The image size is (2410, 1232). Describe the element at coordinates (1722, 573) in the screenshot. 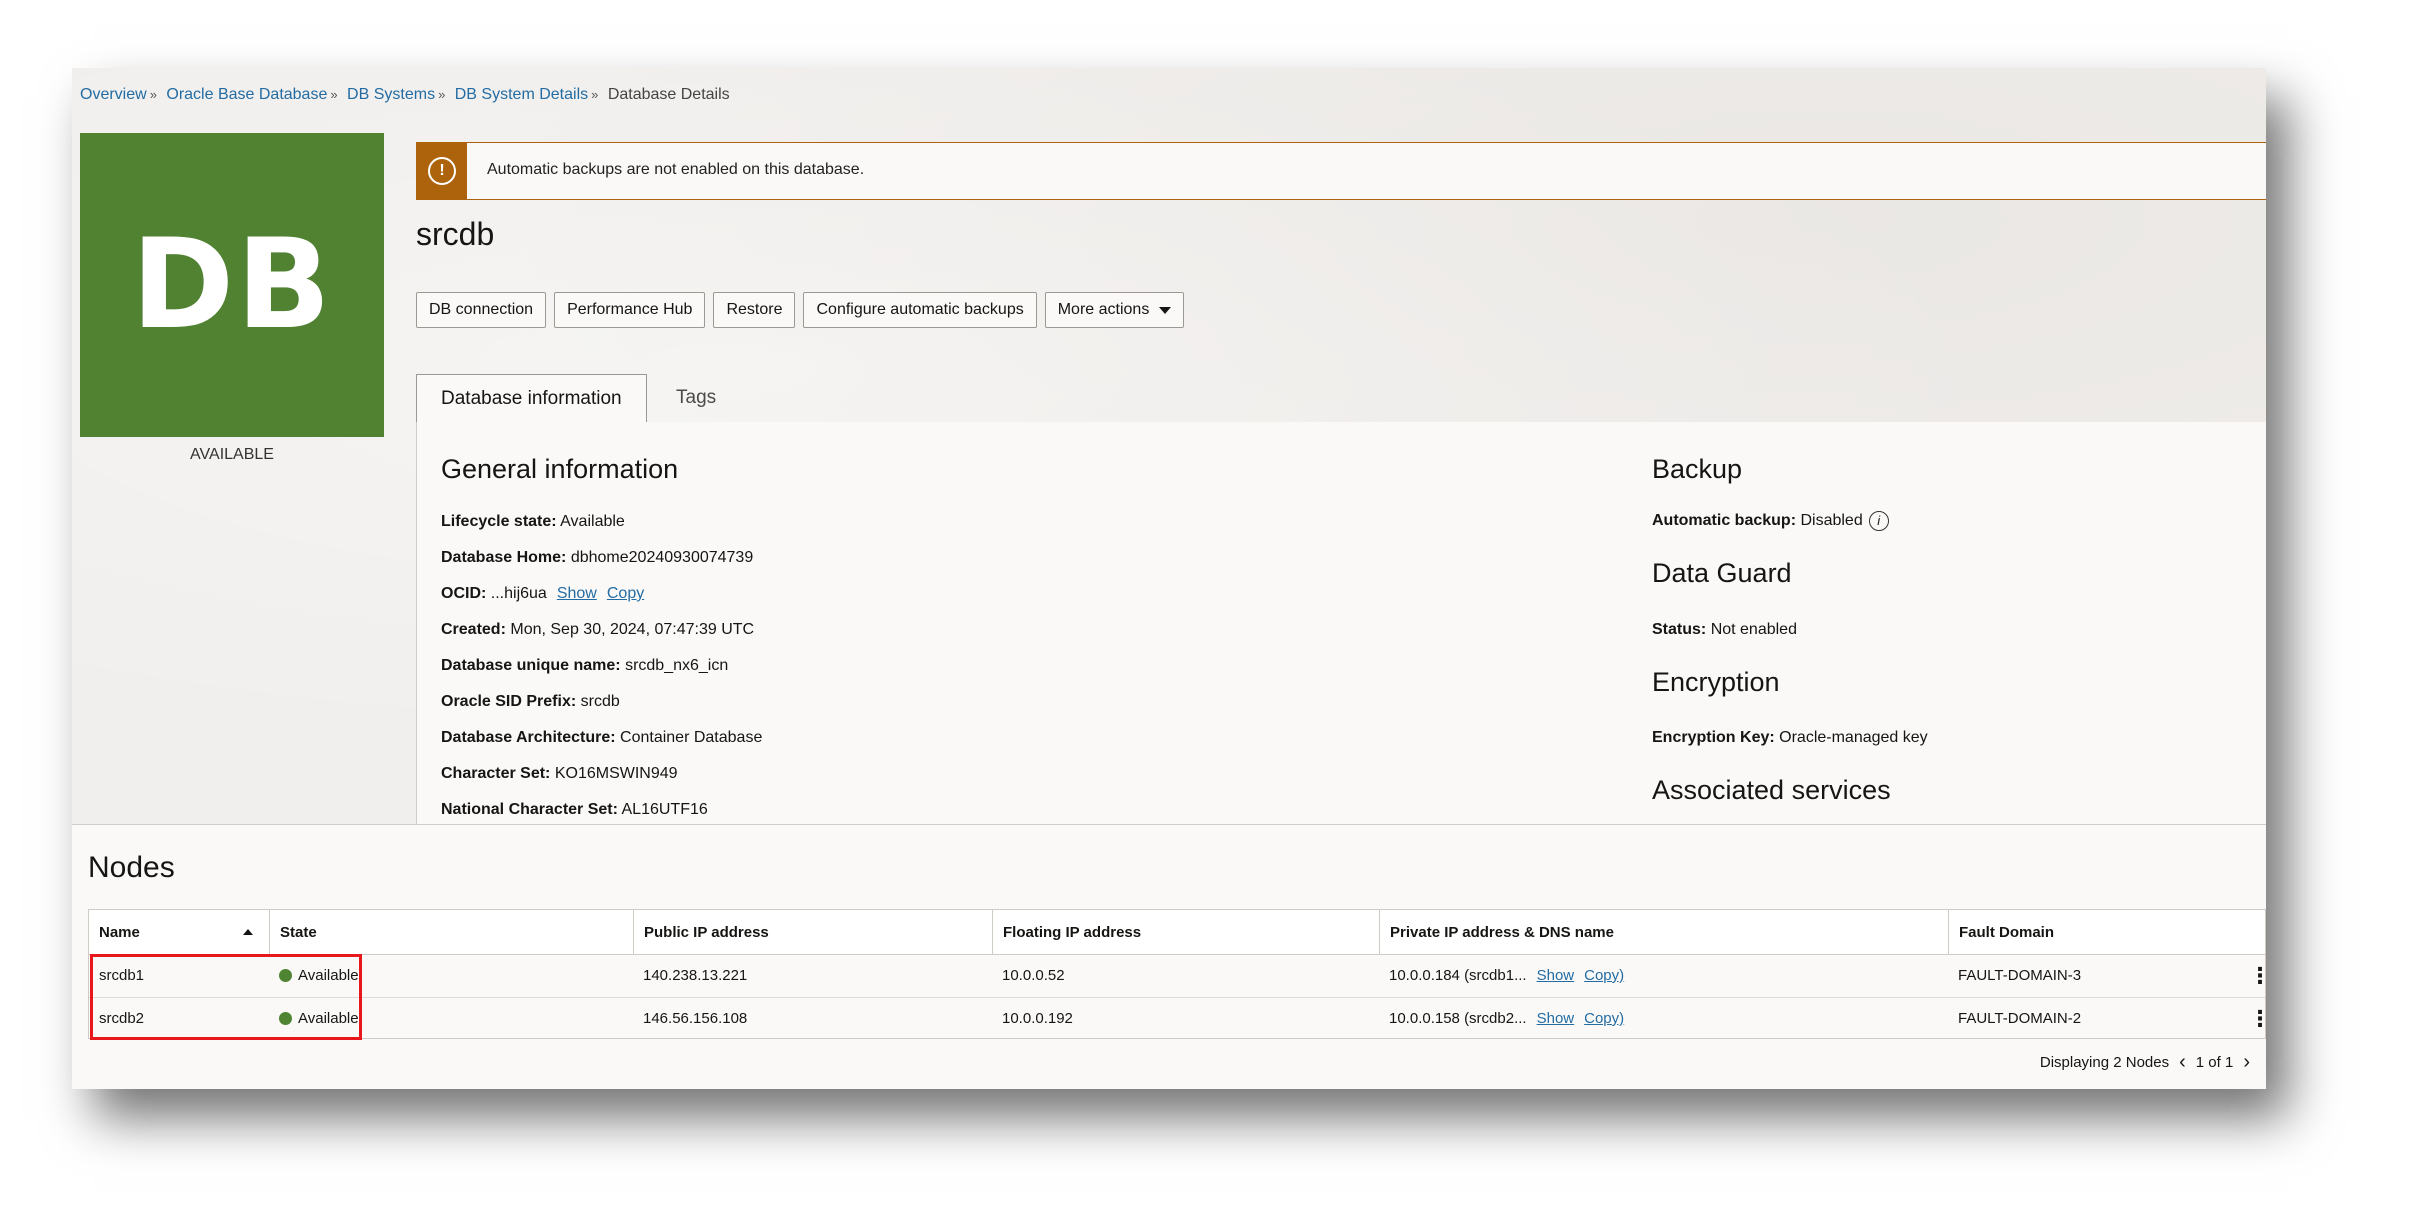

I see `data-guard-heading: Data Guard` at that location.